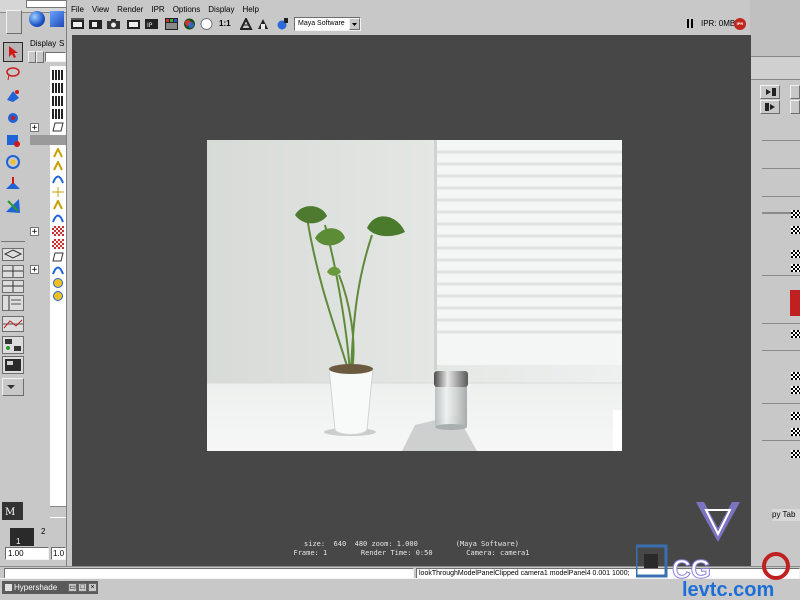  I want to click on menu-ipr: IPR, so click(157, 10).